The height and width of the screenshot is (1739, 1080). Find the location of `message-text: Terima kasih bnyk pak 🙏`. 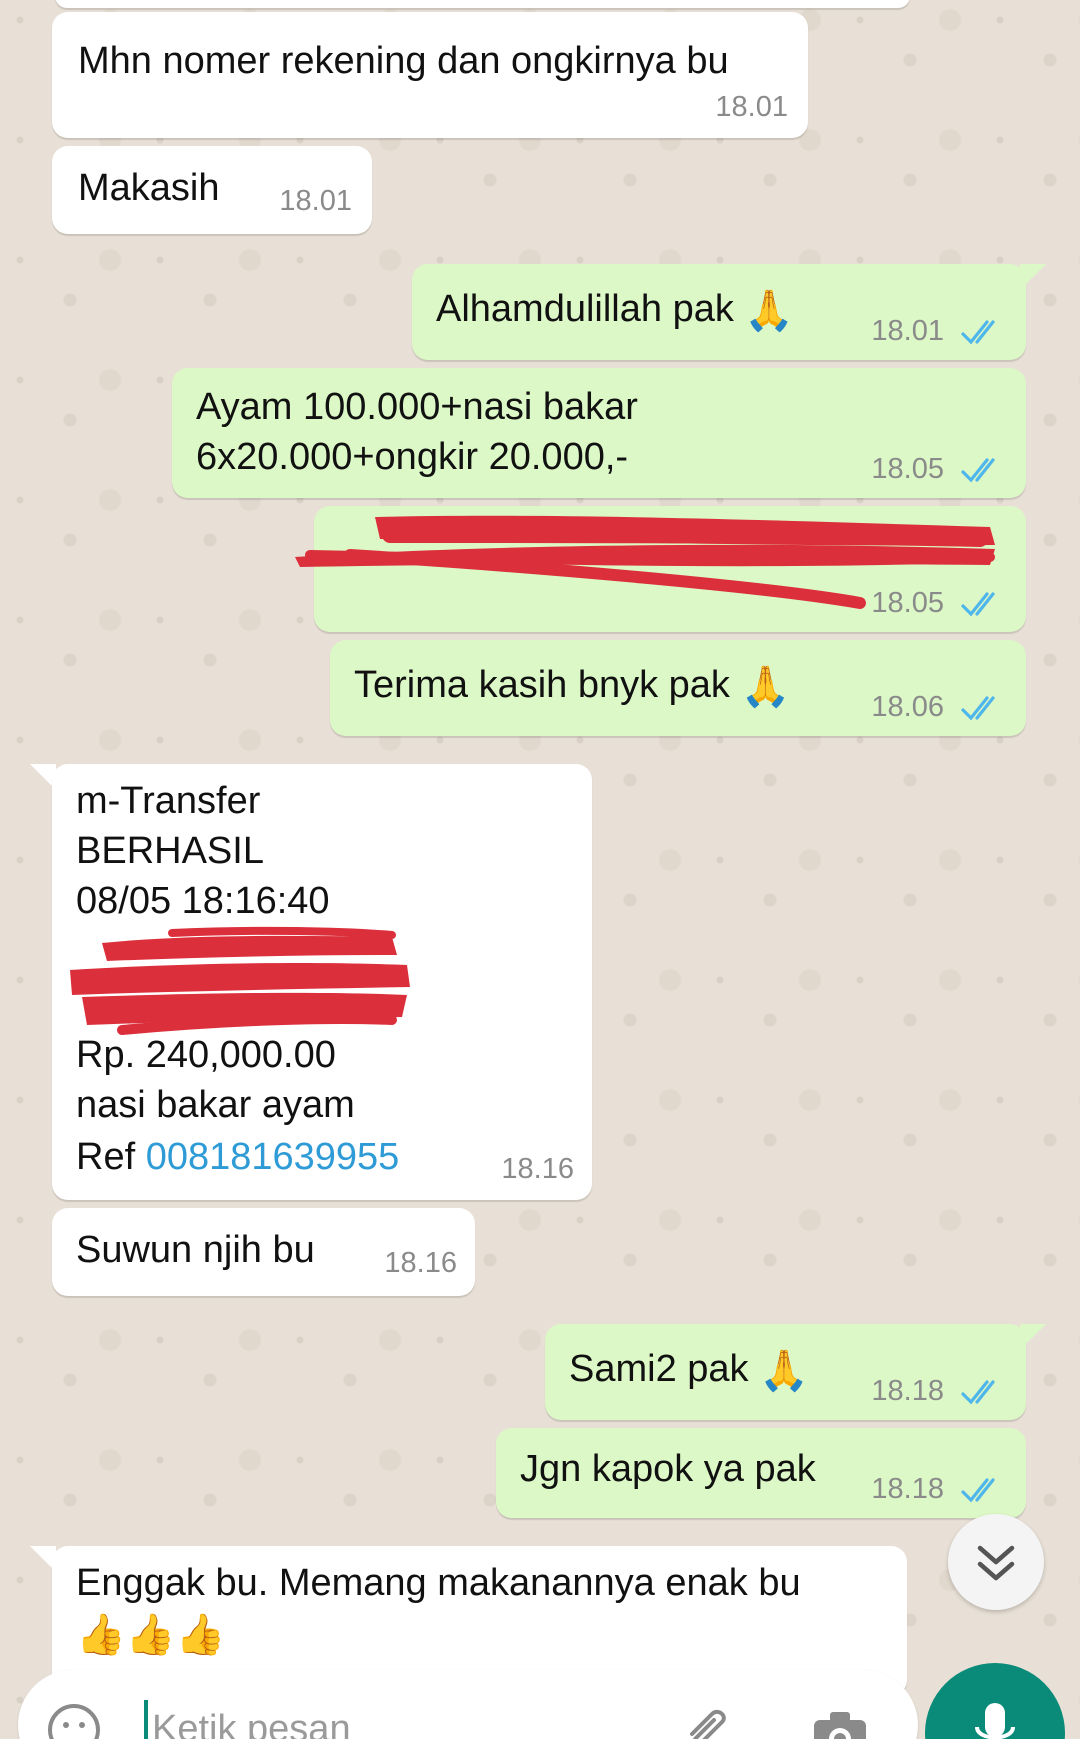

message-text: Terima kasih bnyk pak 🙏 is located at coordinates (572, 685).